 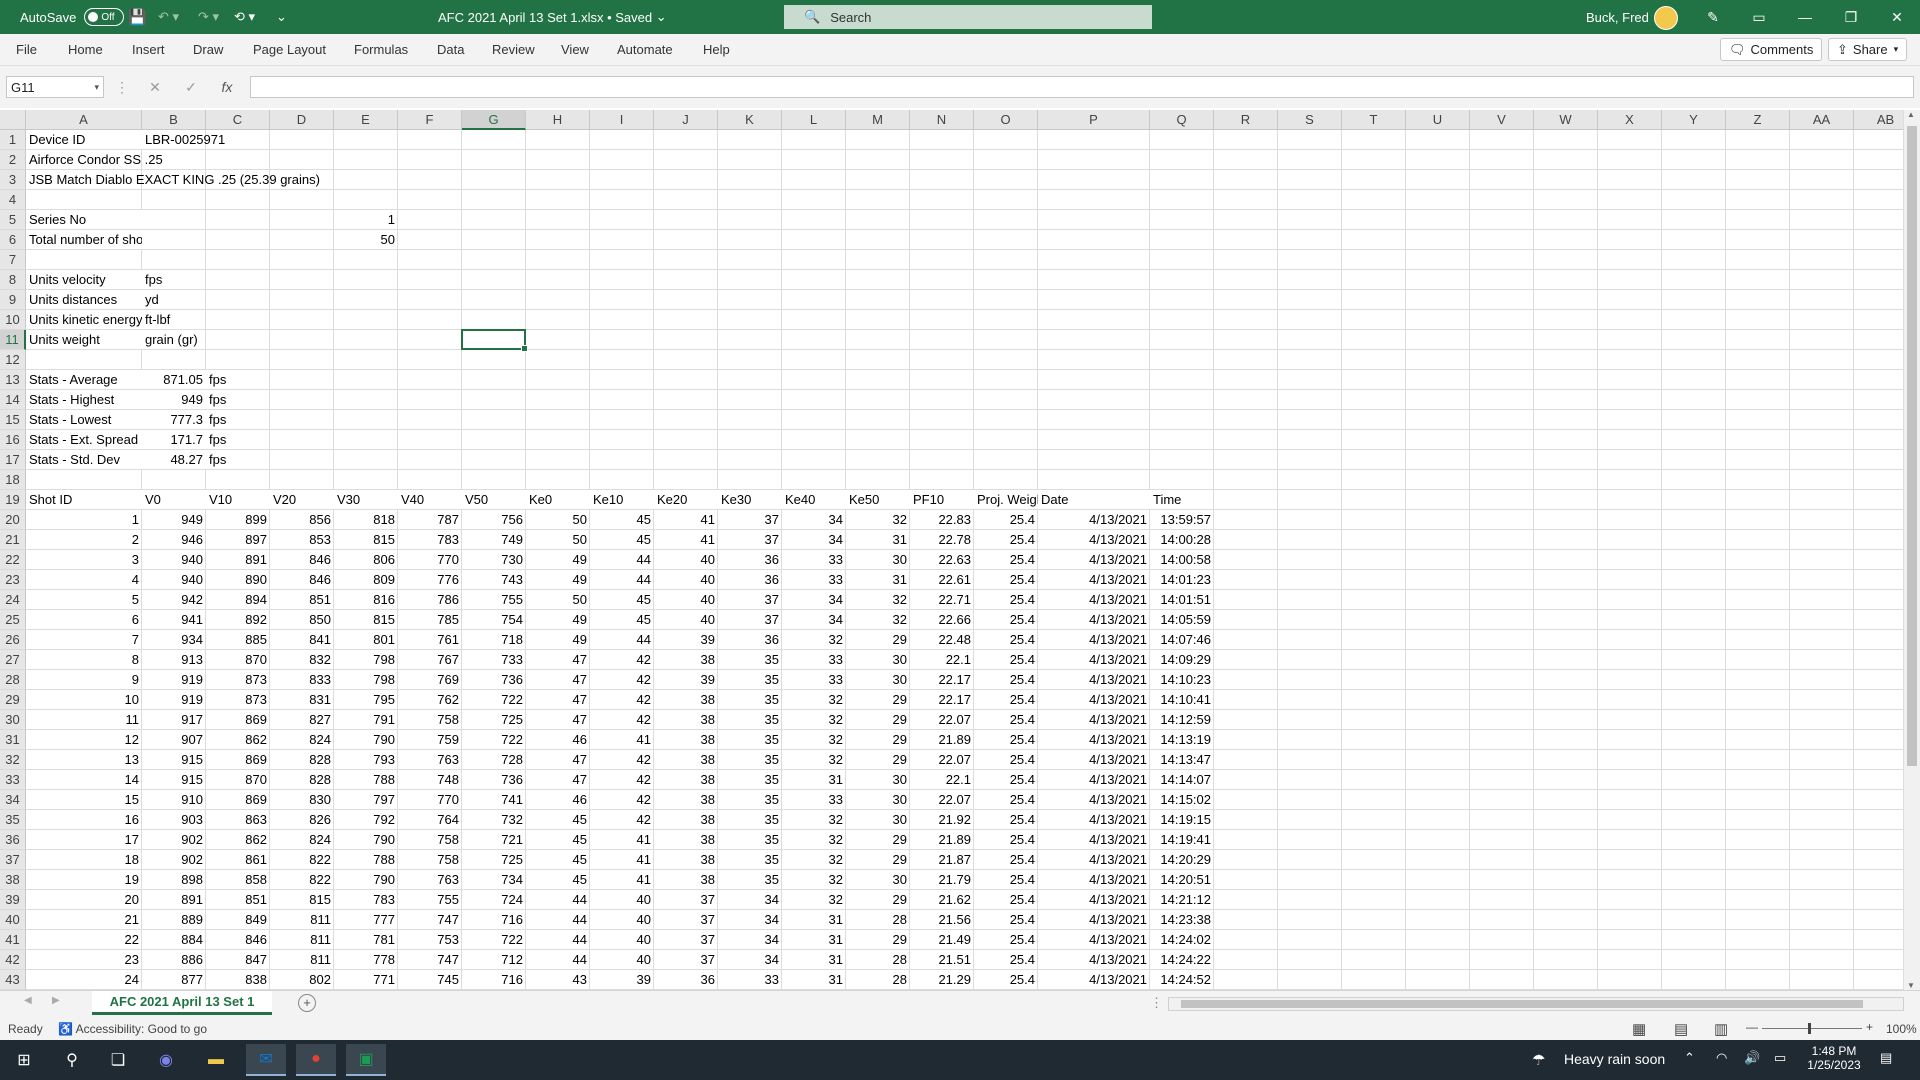 I want to click on cell-M21: 31, so click(x=878, y=540).